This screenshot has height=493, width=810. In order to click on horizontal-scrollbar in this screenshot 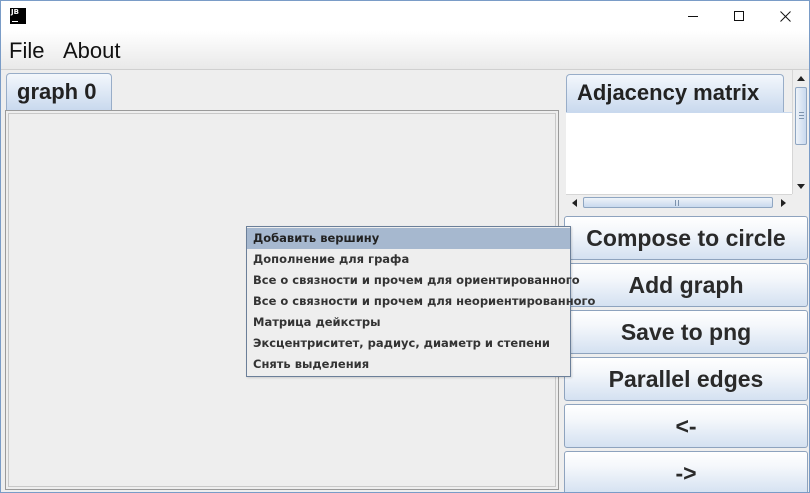, I will do `click(679, 202)`.